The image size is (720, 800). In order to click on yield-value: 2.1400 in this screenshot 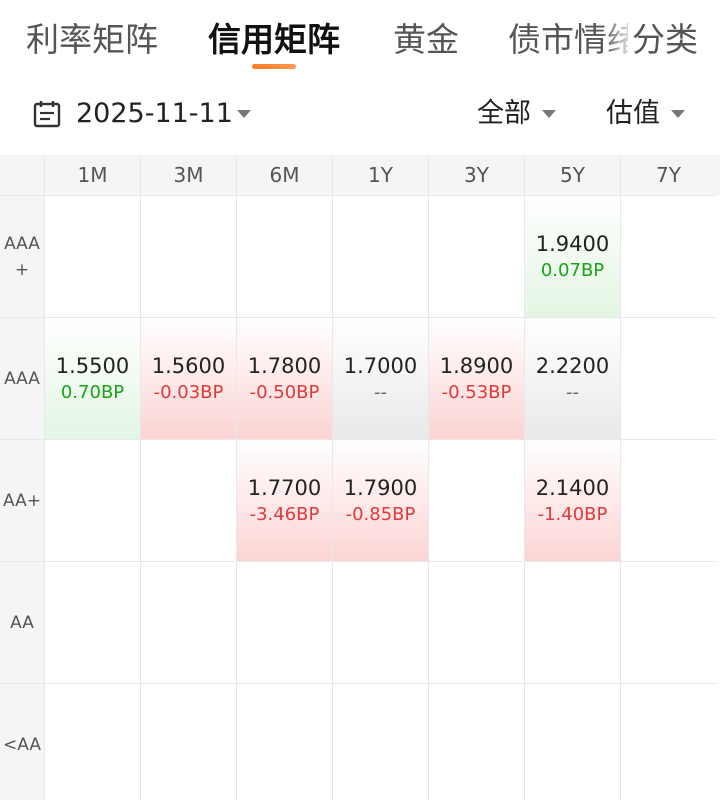, I will do `click(572, 487)`.